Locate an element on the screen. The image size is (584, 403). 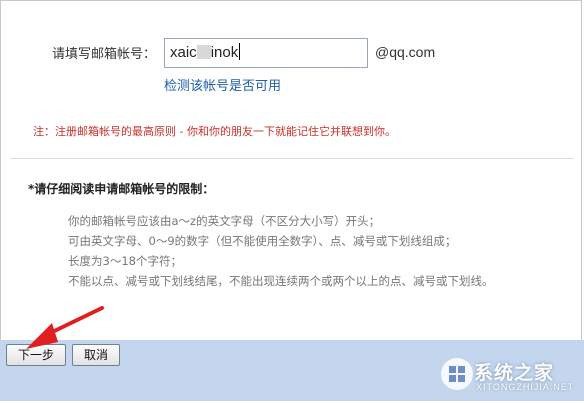
windows-logo-icon is located at coordinates (457, 374).